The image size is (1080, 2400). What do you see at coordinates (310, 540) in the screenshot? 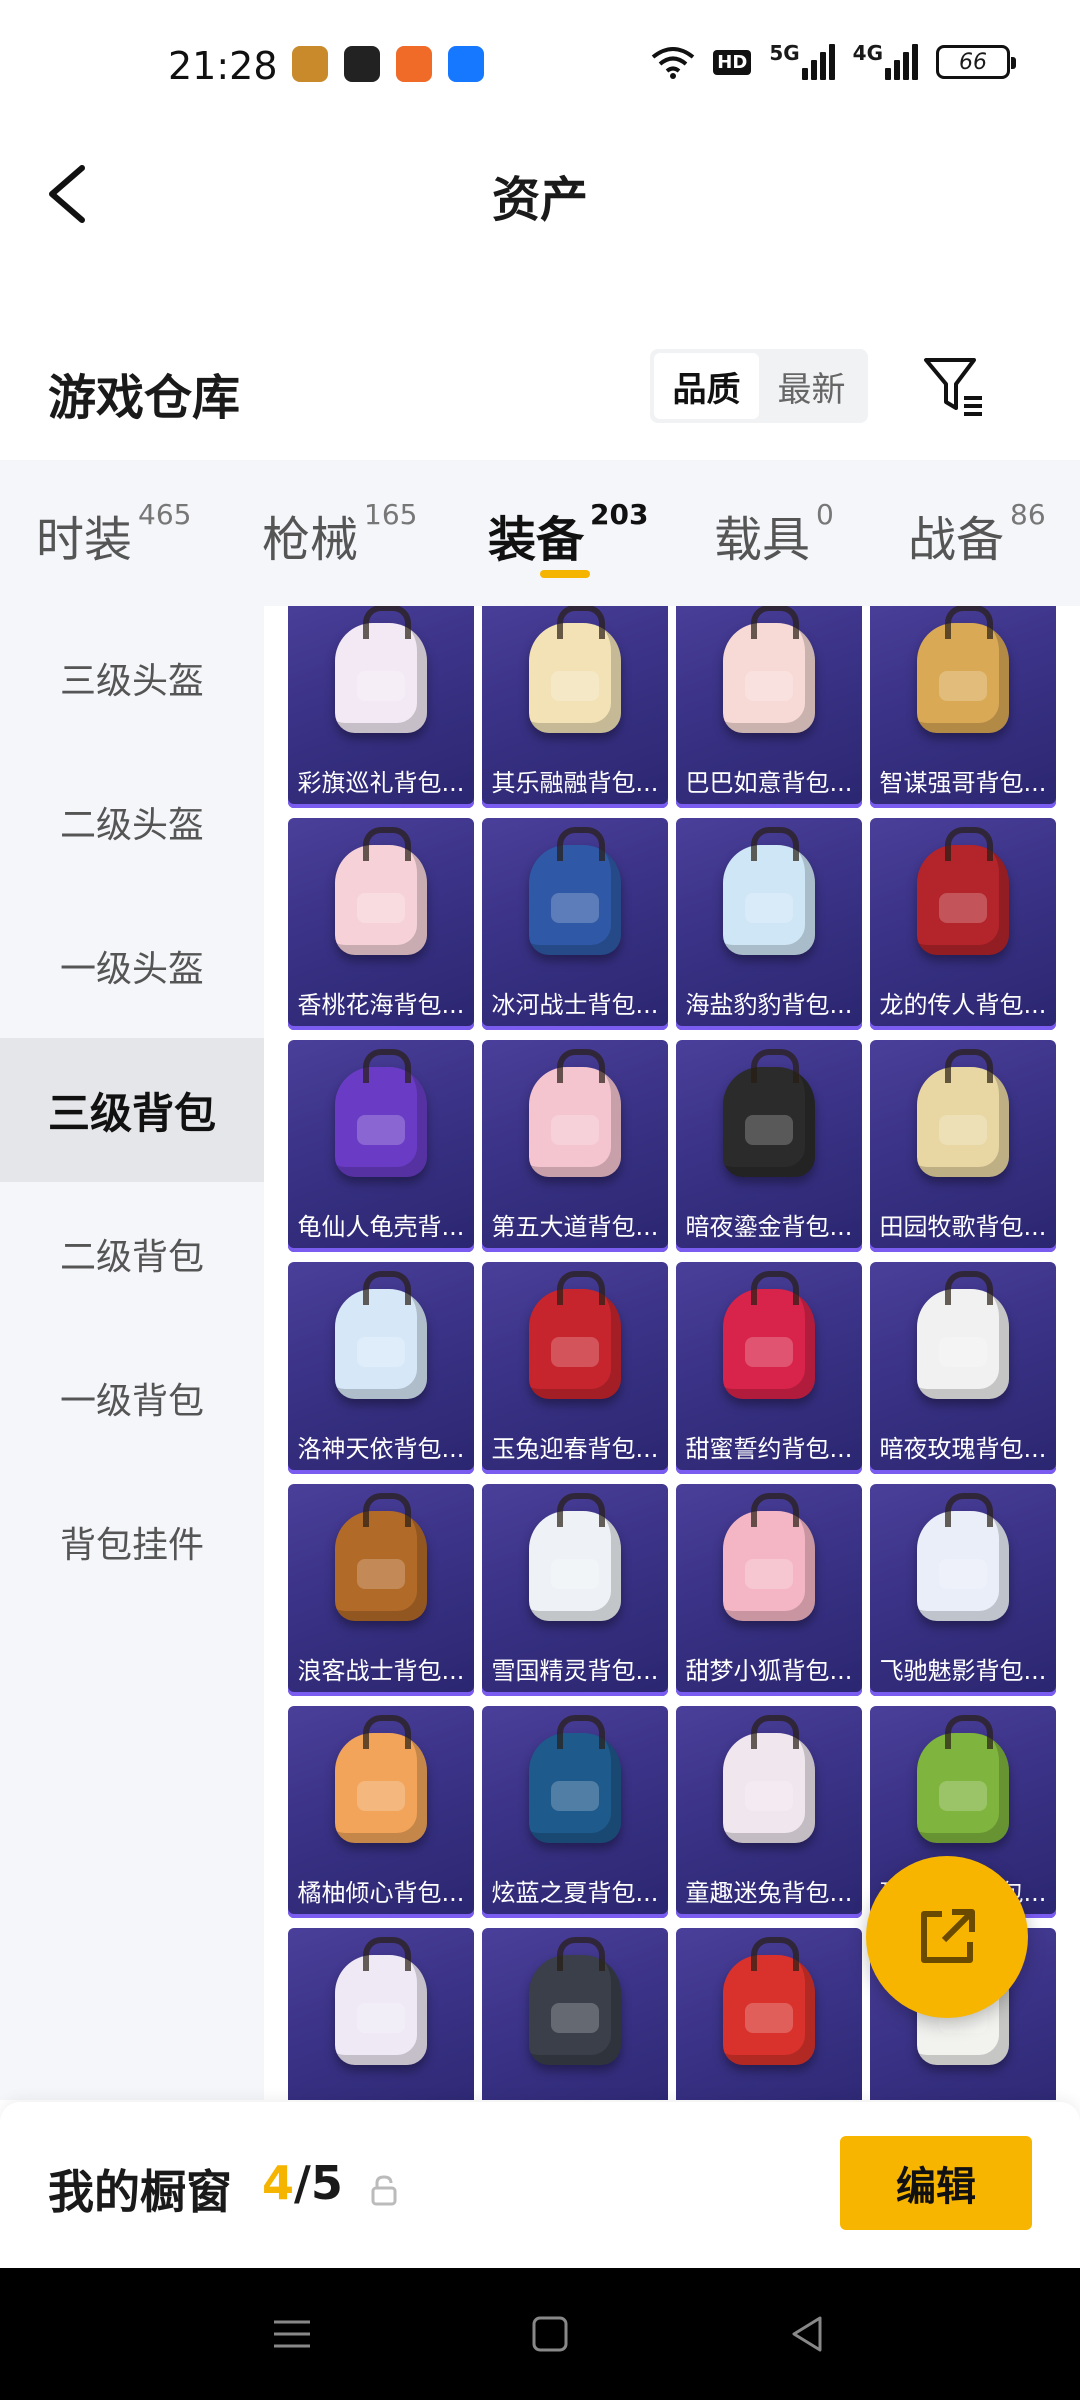
I see `tab-label: 枪械` at bounding box center [310, 540].